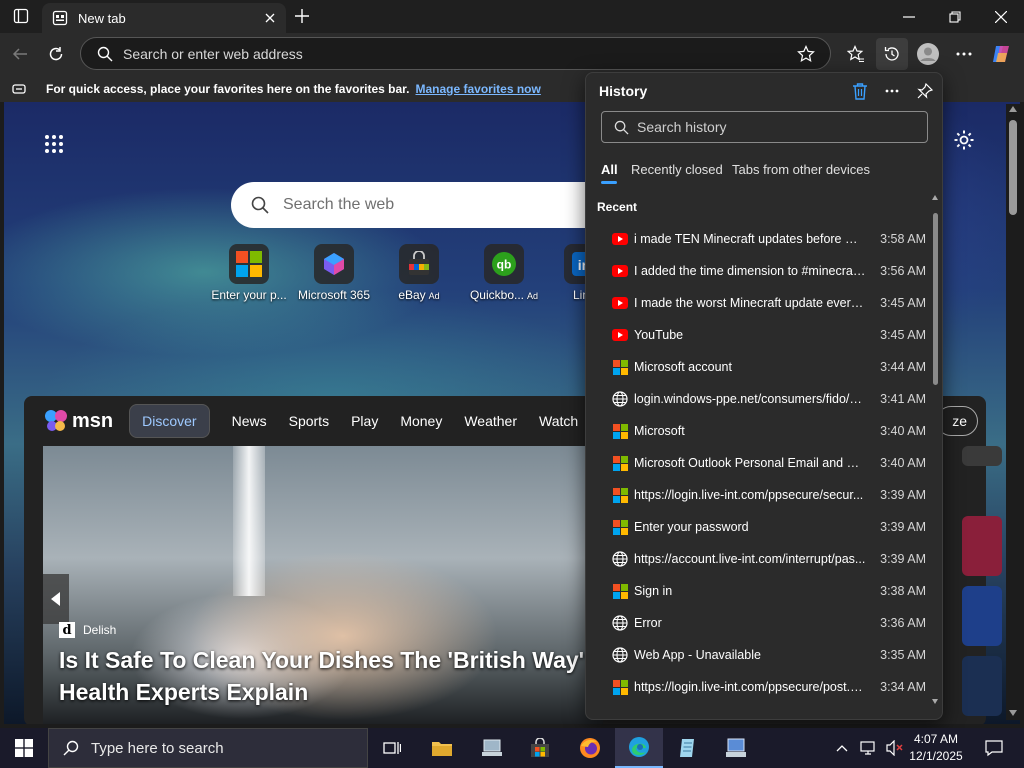 This screenshot has width=1024, height=768. I want to click on history-more-button, so click(892, 91).